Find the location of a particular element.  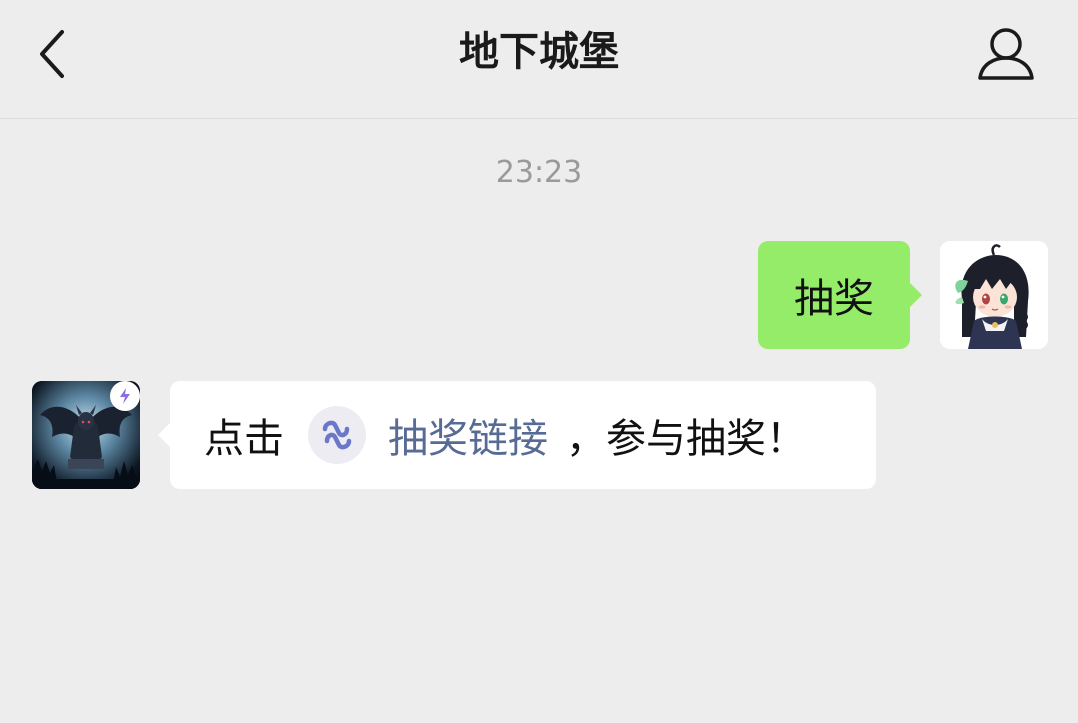

incoming-message-suffix: ，参与抽奖！ is located at coordinates (686, 439).